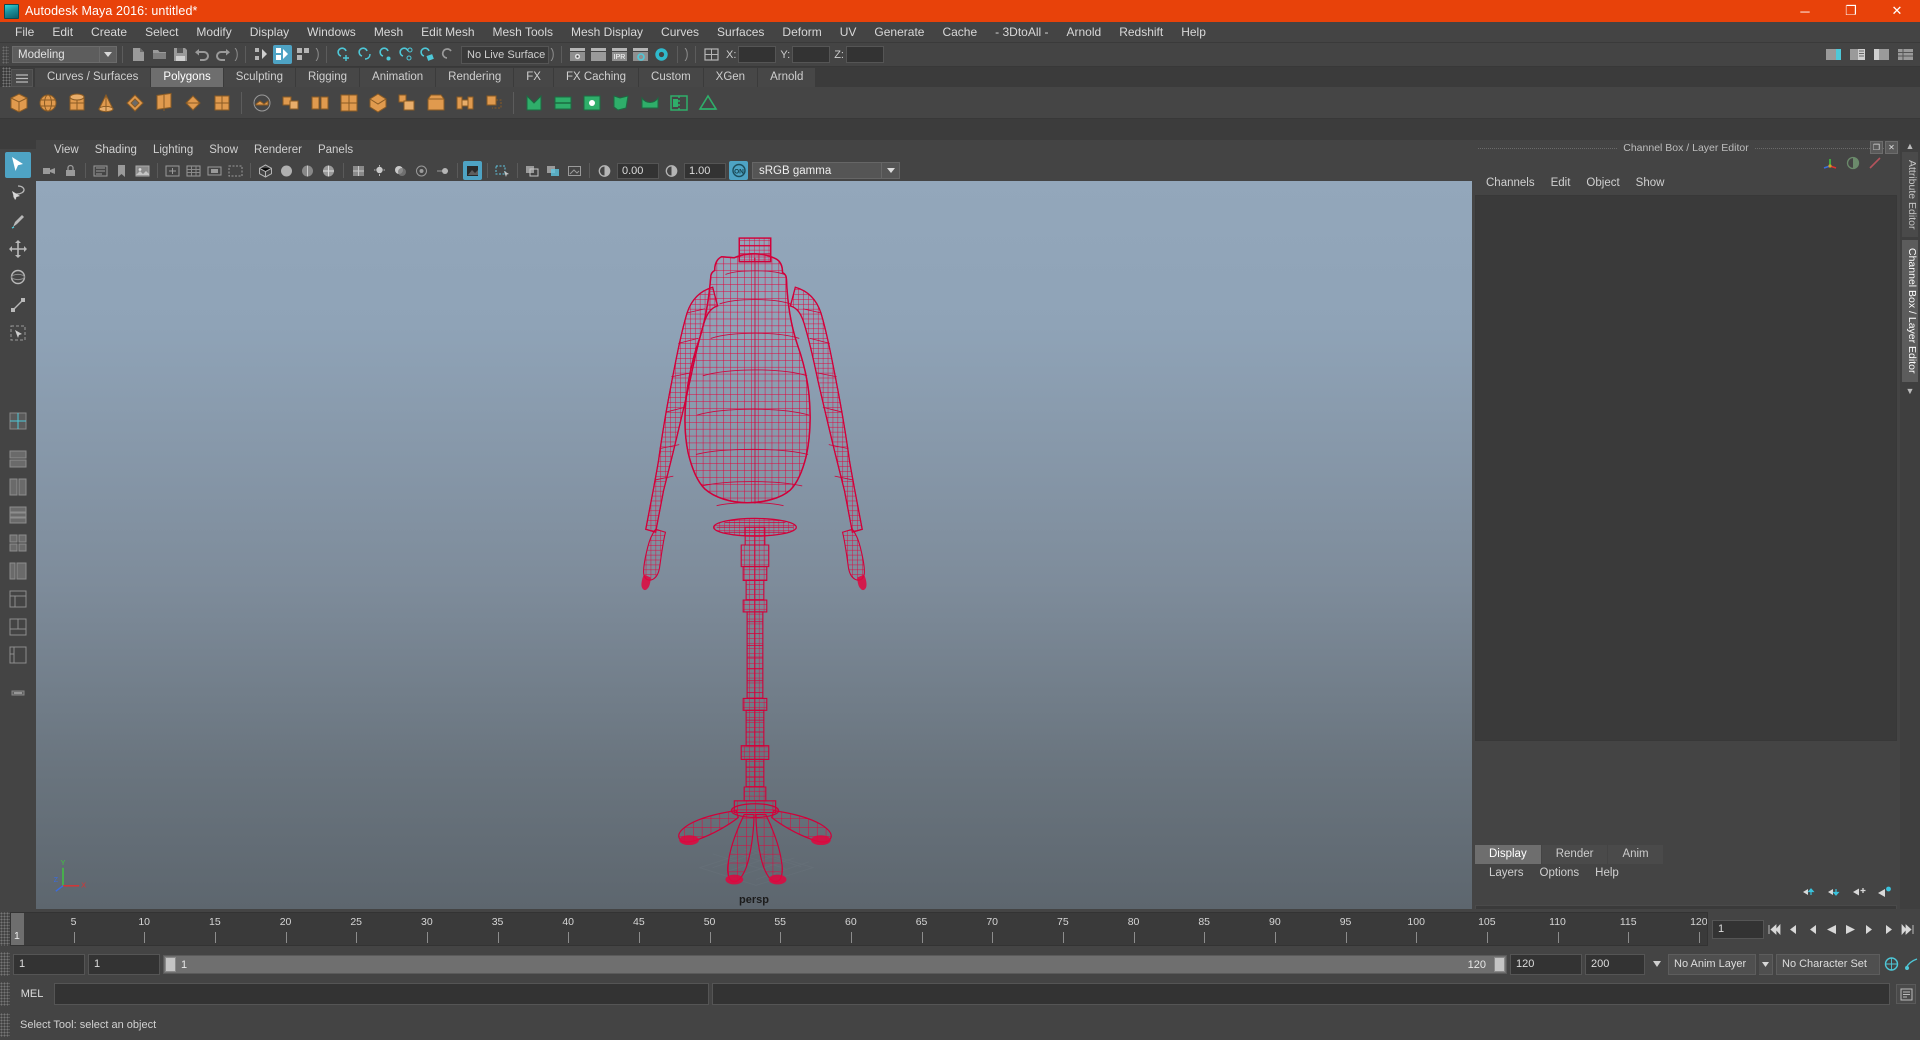  Describe the element at coordinates (93, 77) in the screenshot. I see `shelf-tab-curves-surfaces: Curves / Surfaces` at that location.